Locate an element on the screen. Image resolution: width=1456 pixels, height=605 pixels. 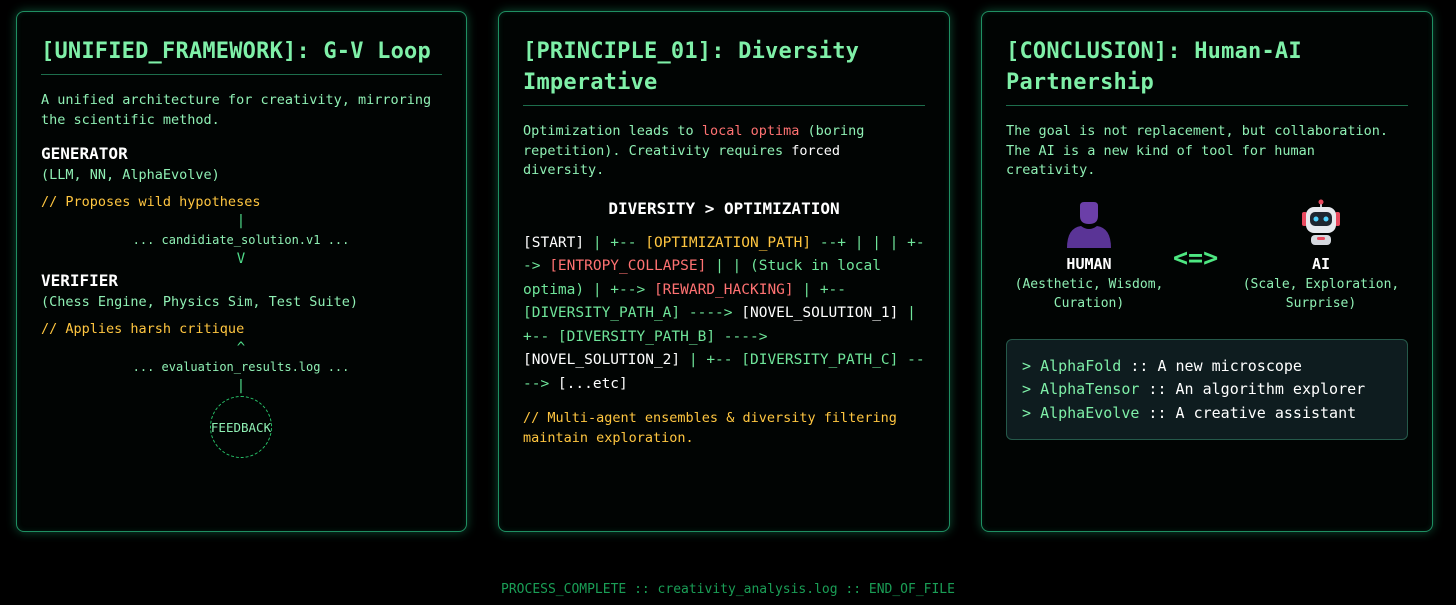
flow-segment: [OPTIMIZATION_PATH] is located at coordinates (728, 242).